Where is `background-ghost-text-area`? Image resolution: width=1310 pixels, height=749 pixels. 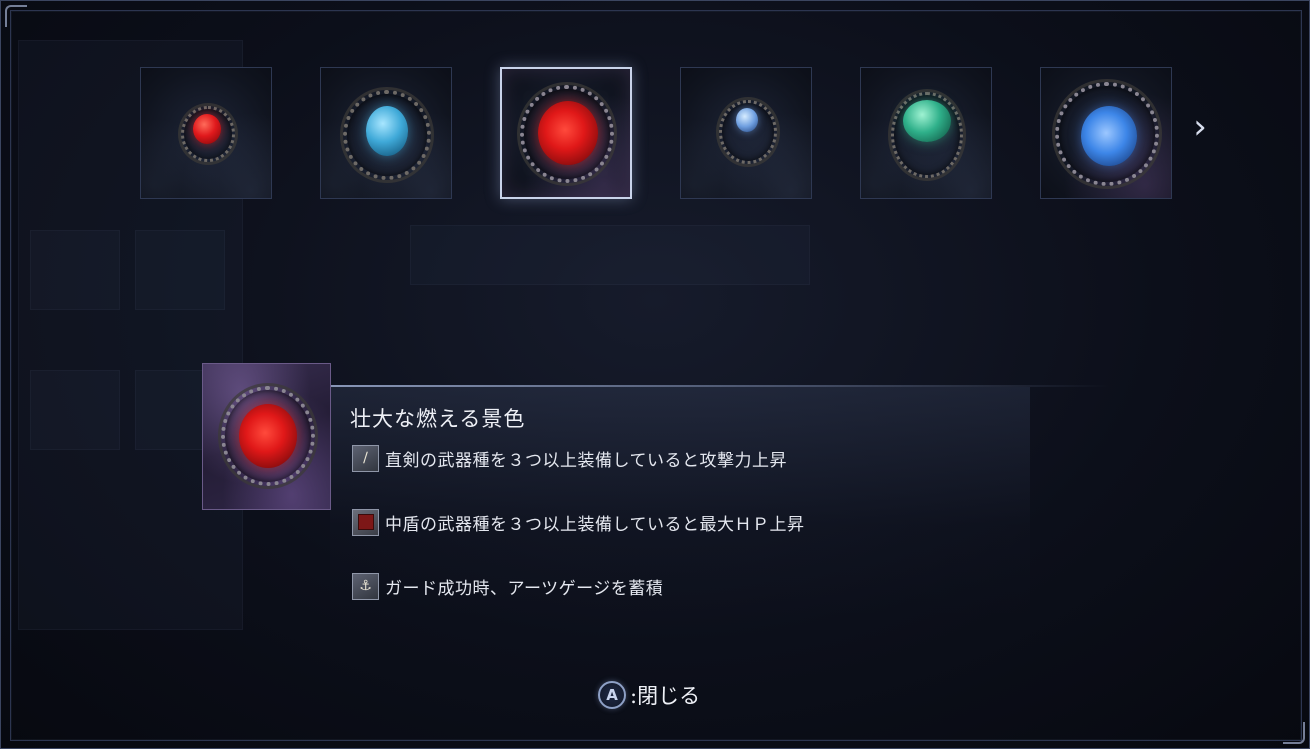
background-ghost-text-area is located at coordinates (610, 255).